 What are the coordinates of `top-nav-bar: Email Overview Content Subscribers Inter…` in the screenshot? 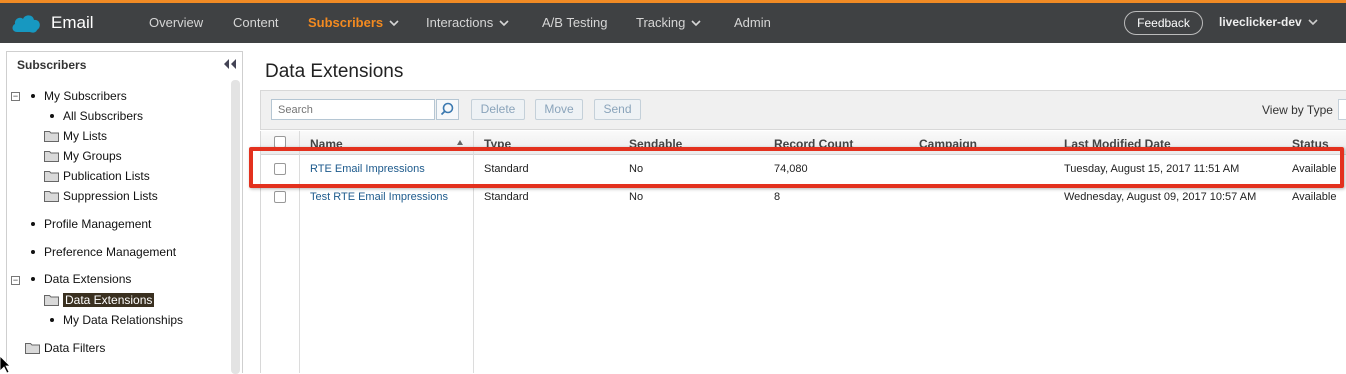 It's located at (673, 21).